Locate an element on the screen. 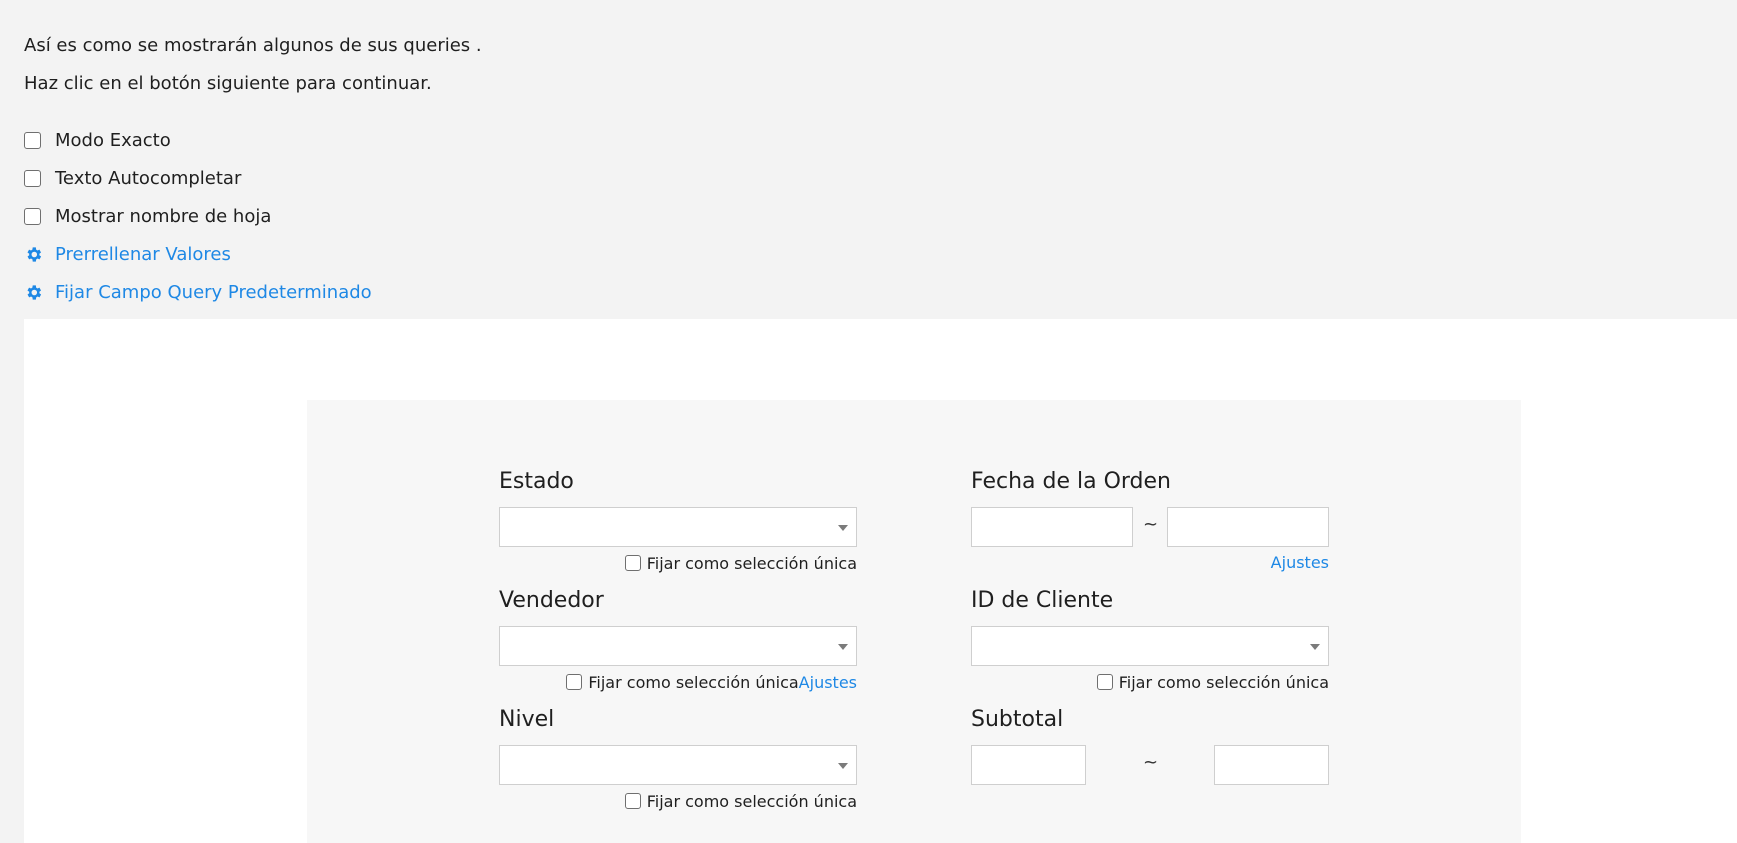 This screenshot has height=843, width=1737. show-sheet-name-checkbox is located at coordinates (32, 216).